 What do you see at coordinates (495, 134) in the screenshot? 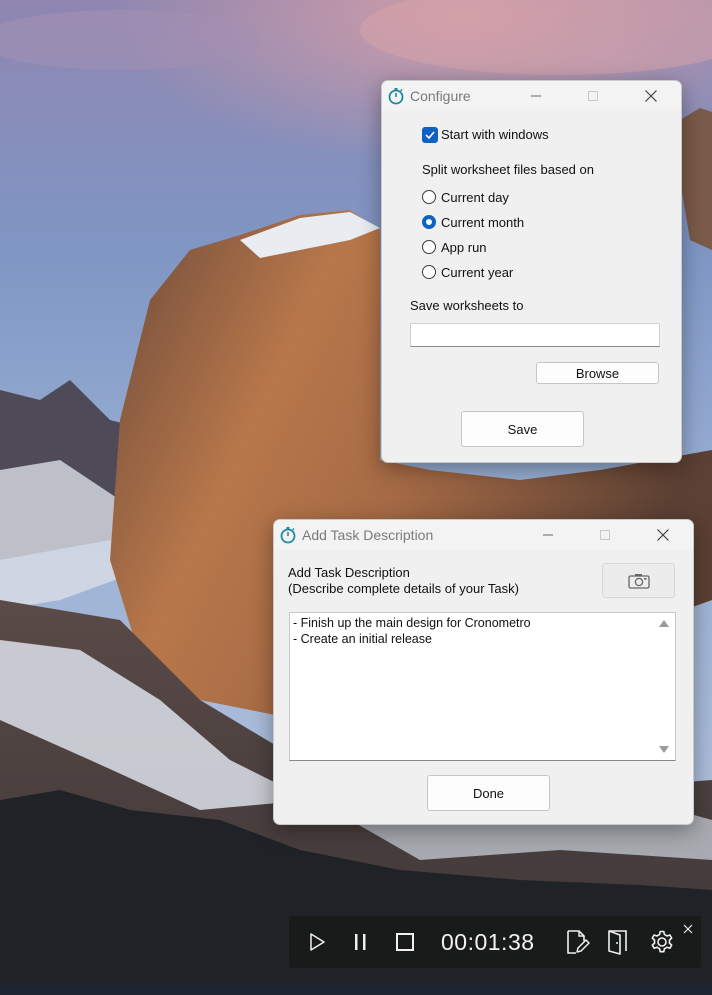
I see `start-with-windows-label: Start with windows` at bounding box center [495, 134].